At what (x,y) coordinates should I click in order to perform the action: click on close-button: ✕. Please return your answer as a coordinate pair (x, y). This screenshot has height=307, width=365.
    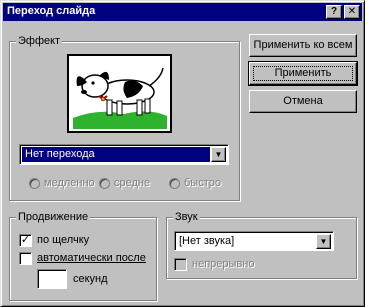
    Looking at the image, I should click on (352, 12).